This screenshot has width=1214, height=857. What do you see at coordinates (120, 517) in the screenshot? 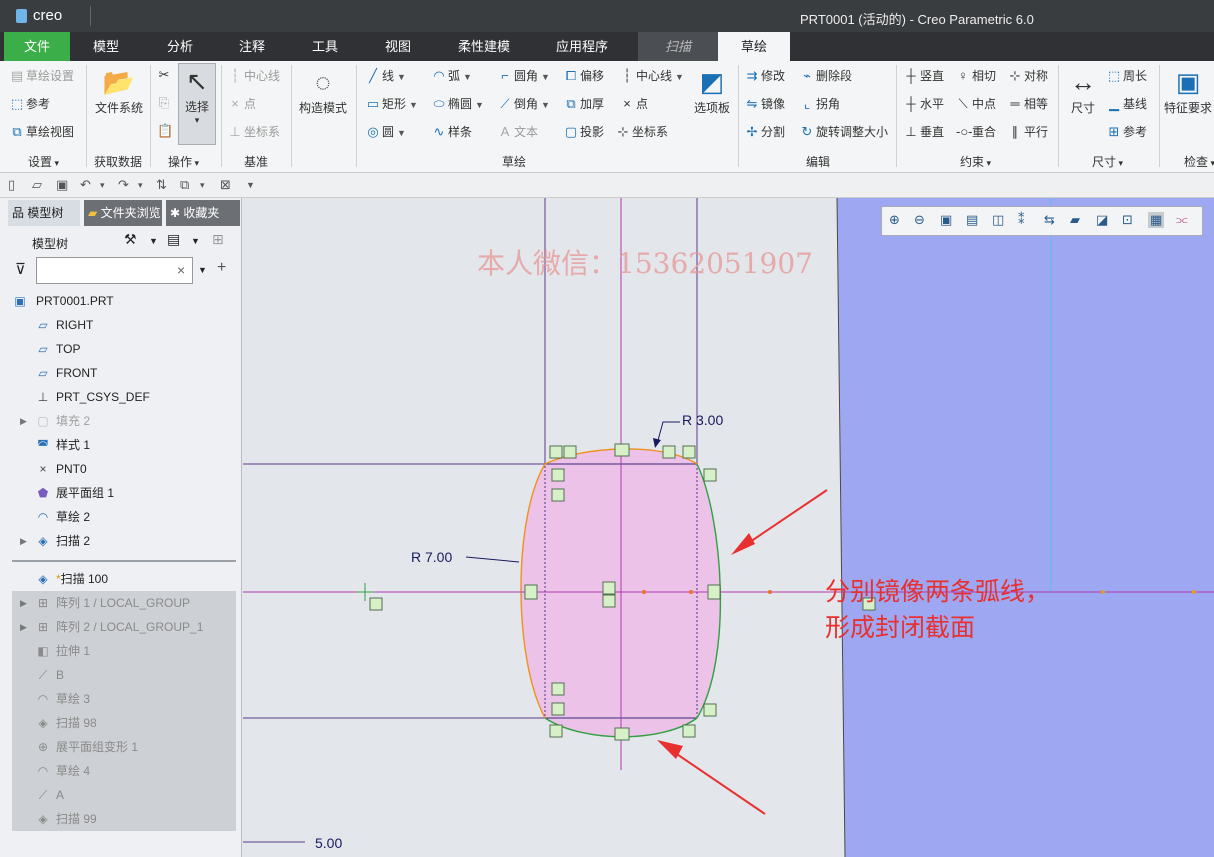
I see `tree-item-sketch: ◠ 草绘 2` at bounding box center [120, 517].